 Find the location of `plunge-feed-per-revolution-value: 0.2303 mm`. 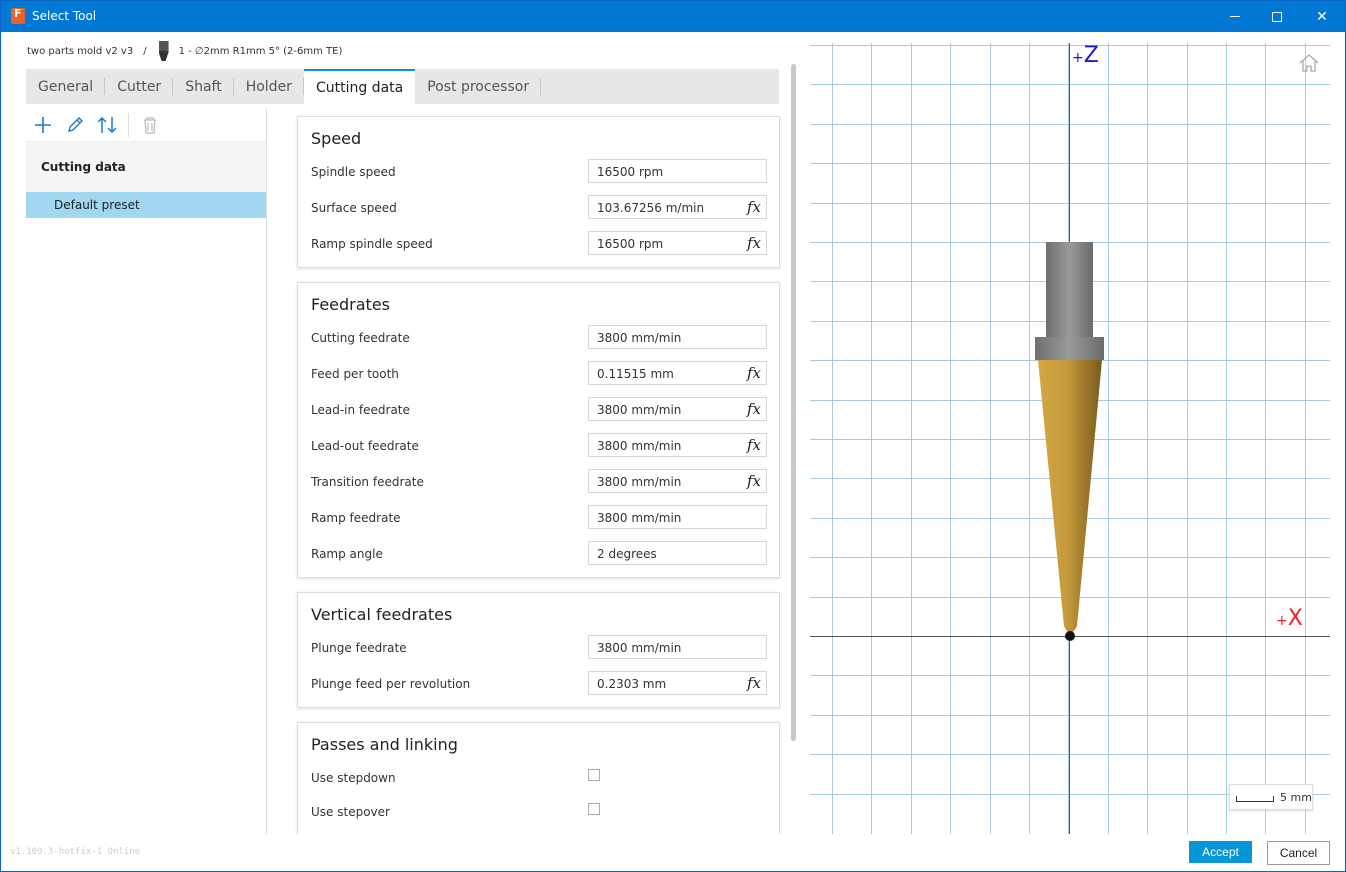

plunge-feed-per-revolution-value: 0.2303 mm is located at coordinates (632, 684).